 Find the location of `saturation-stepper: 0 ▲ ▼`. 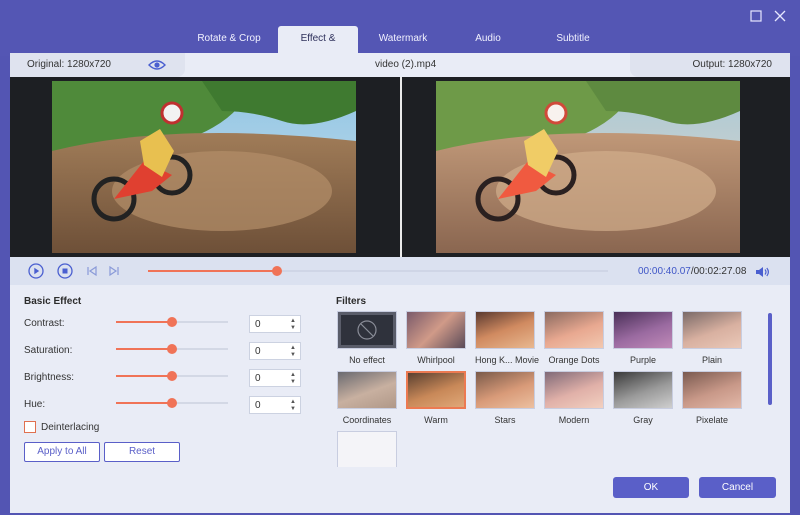

saturation-stepper: 0 ▲ ▼ is located at coordinates (275, 351).